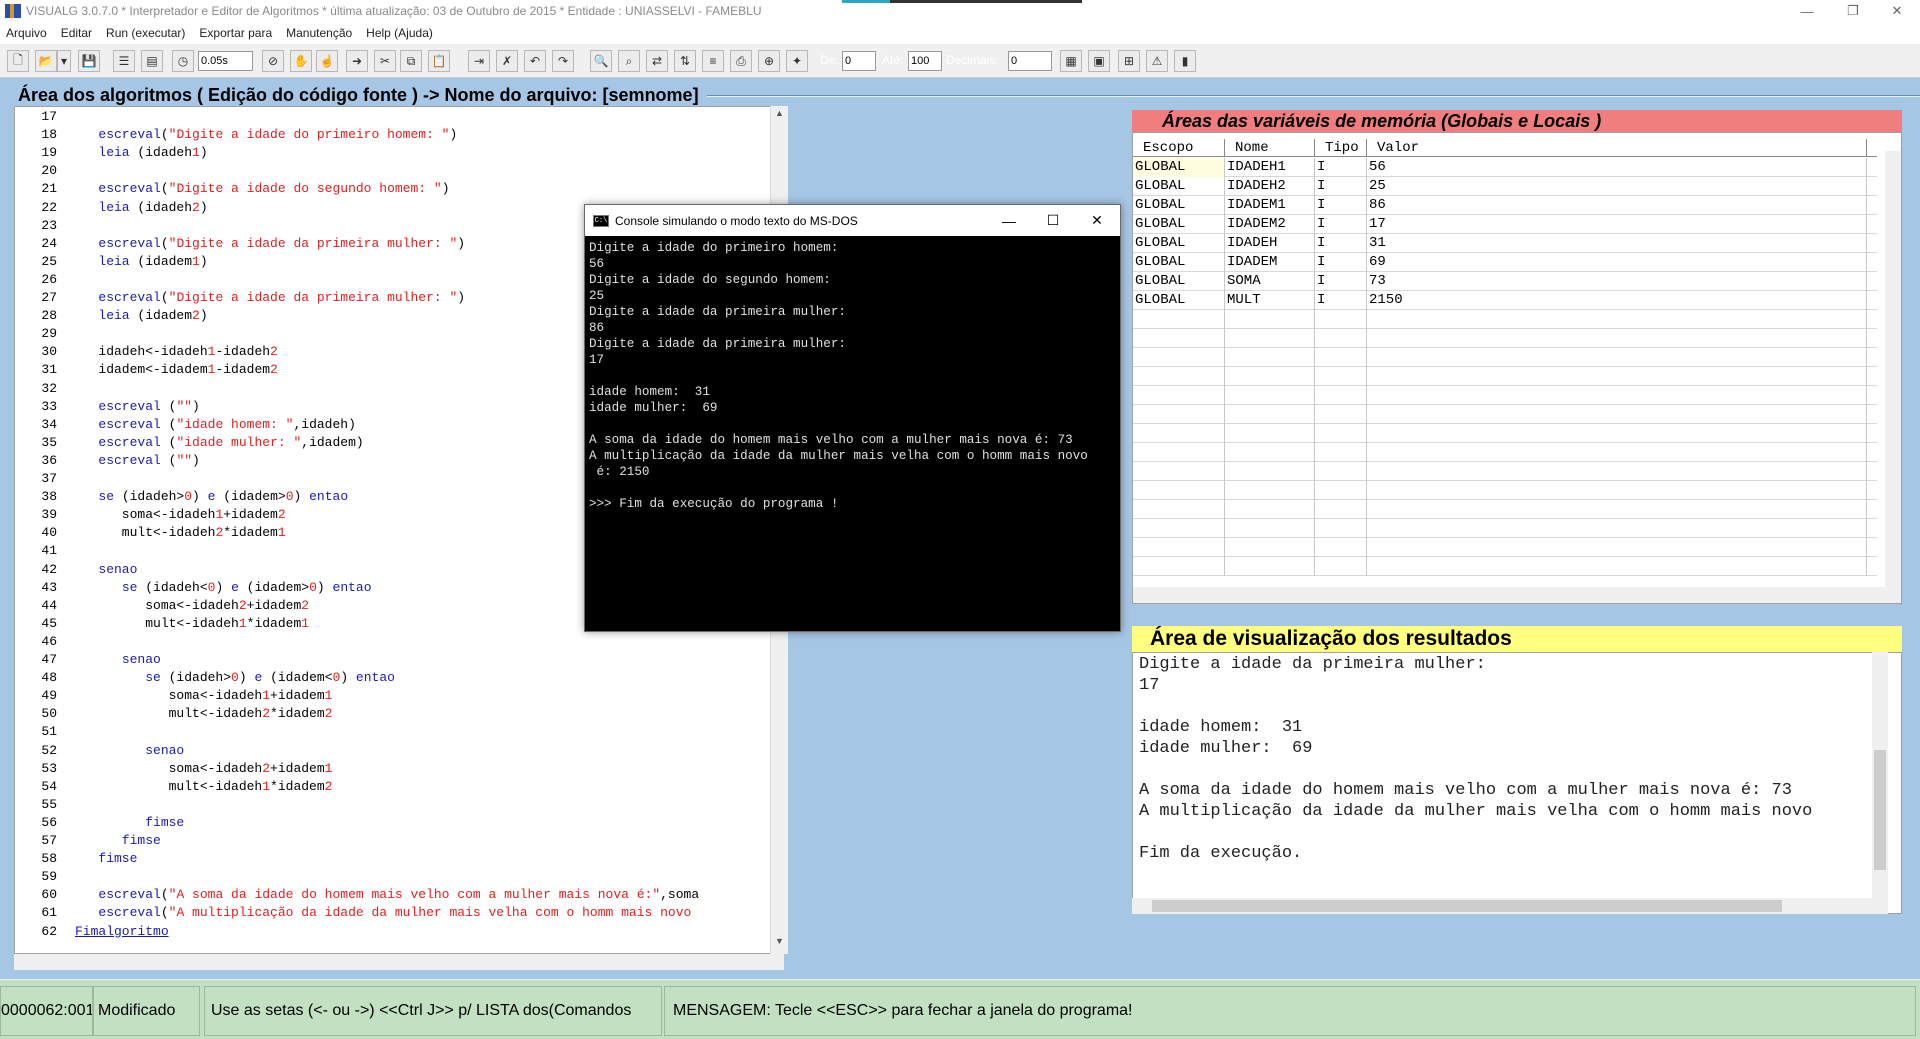 Image resolution: width=1920 pixels, height=1039 pixels. I want to click on find-next-icon: ⌕, so click(629, 61).